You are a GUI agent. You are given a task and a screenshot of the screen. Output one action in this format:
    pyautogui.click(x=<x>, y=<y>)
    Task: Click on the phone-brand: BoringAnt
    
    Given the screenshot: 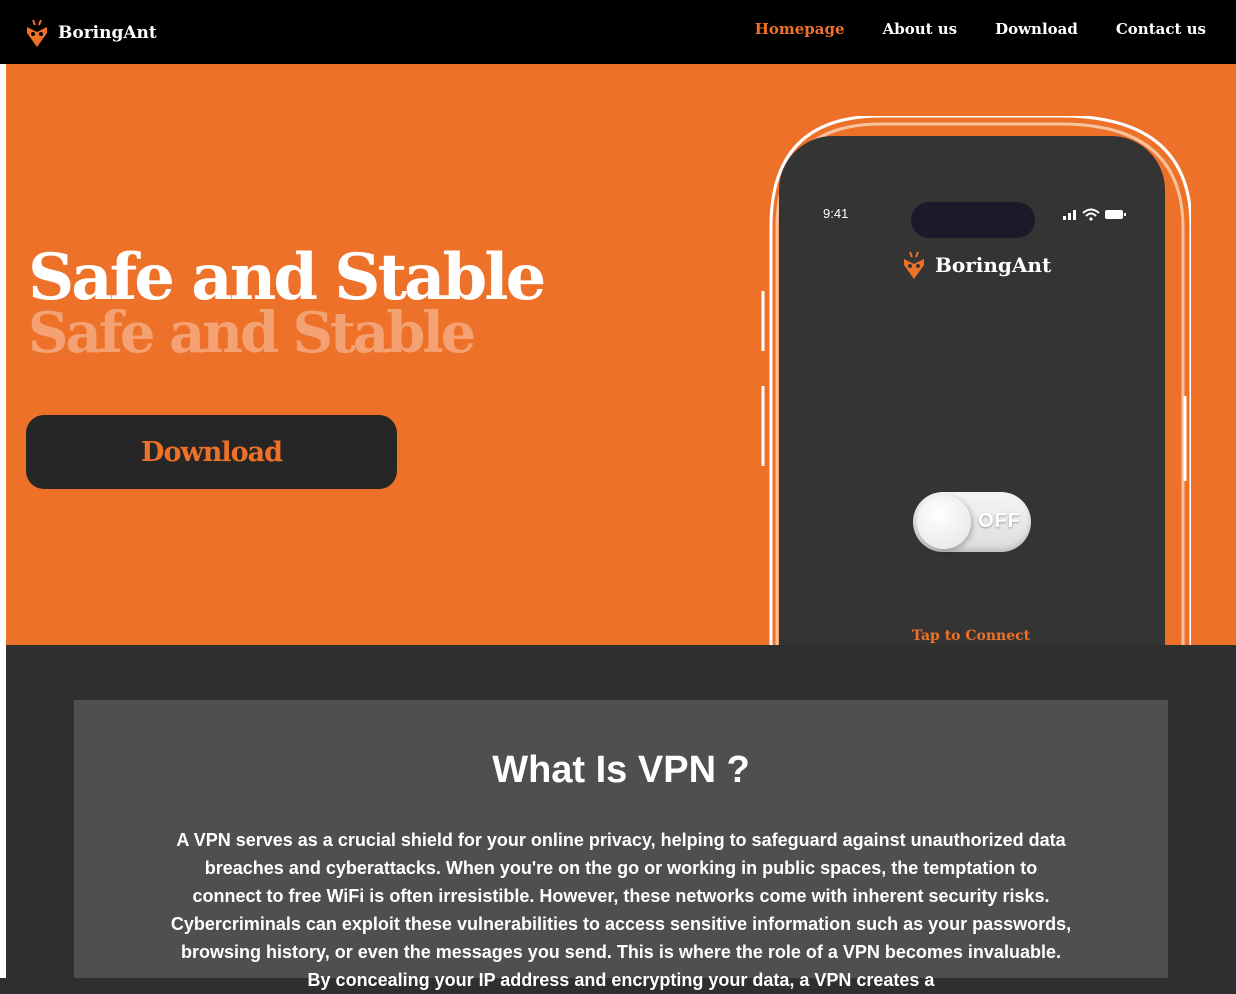 What is the action you would take?
    pyautogui.click(x=976, y=265)
    